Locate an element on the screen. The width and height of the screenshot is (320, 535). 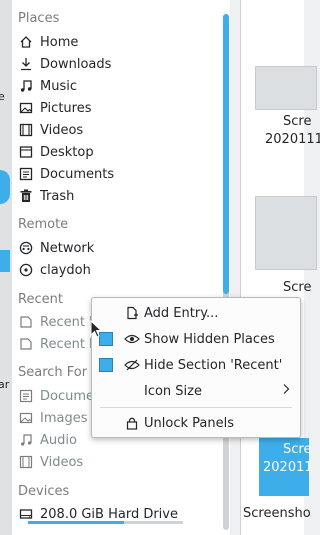
places-item-recent-locations: Recent L is located at coordinates (57, 344).